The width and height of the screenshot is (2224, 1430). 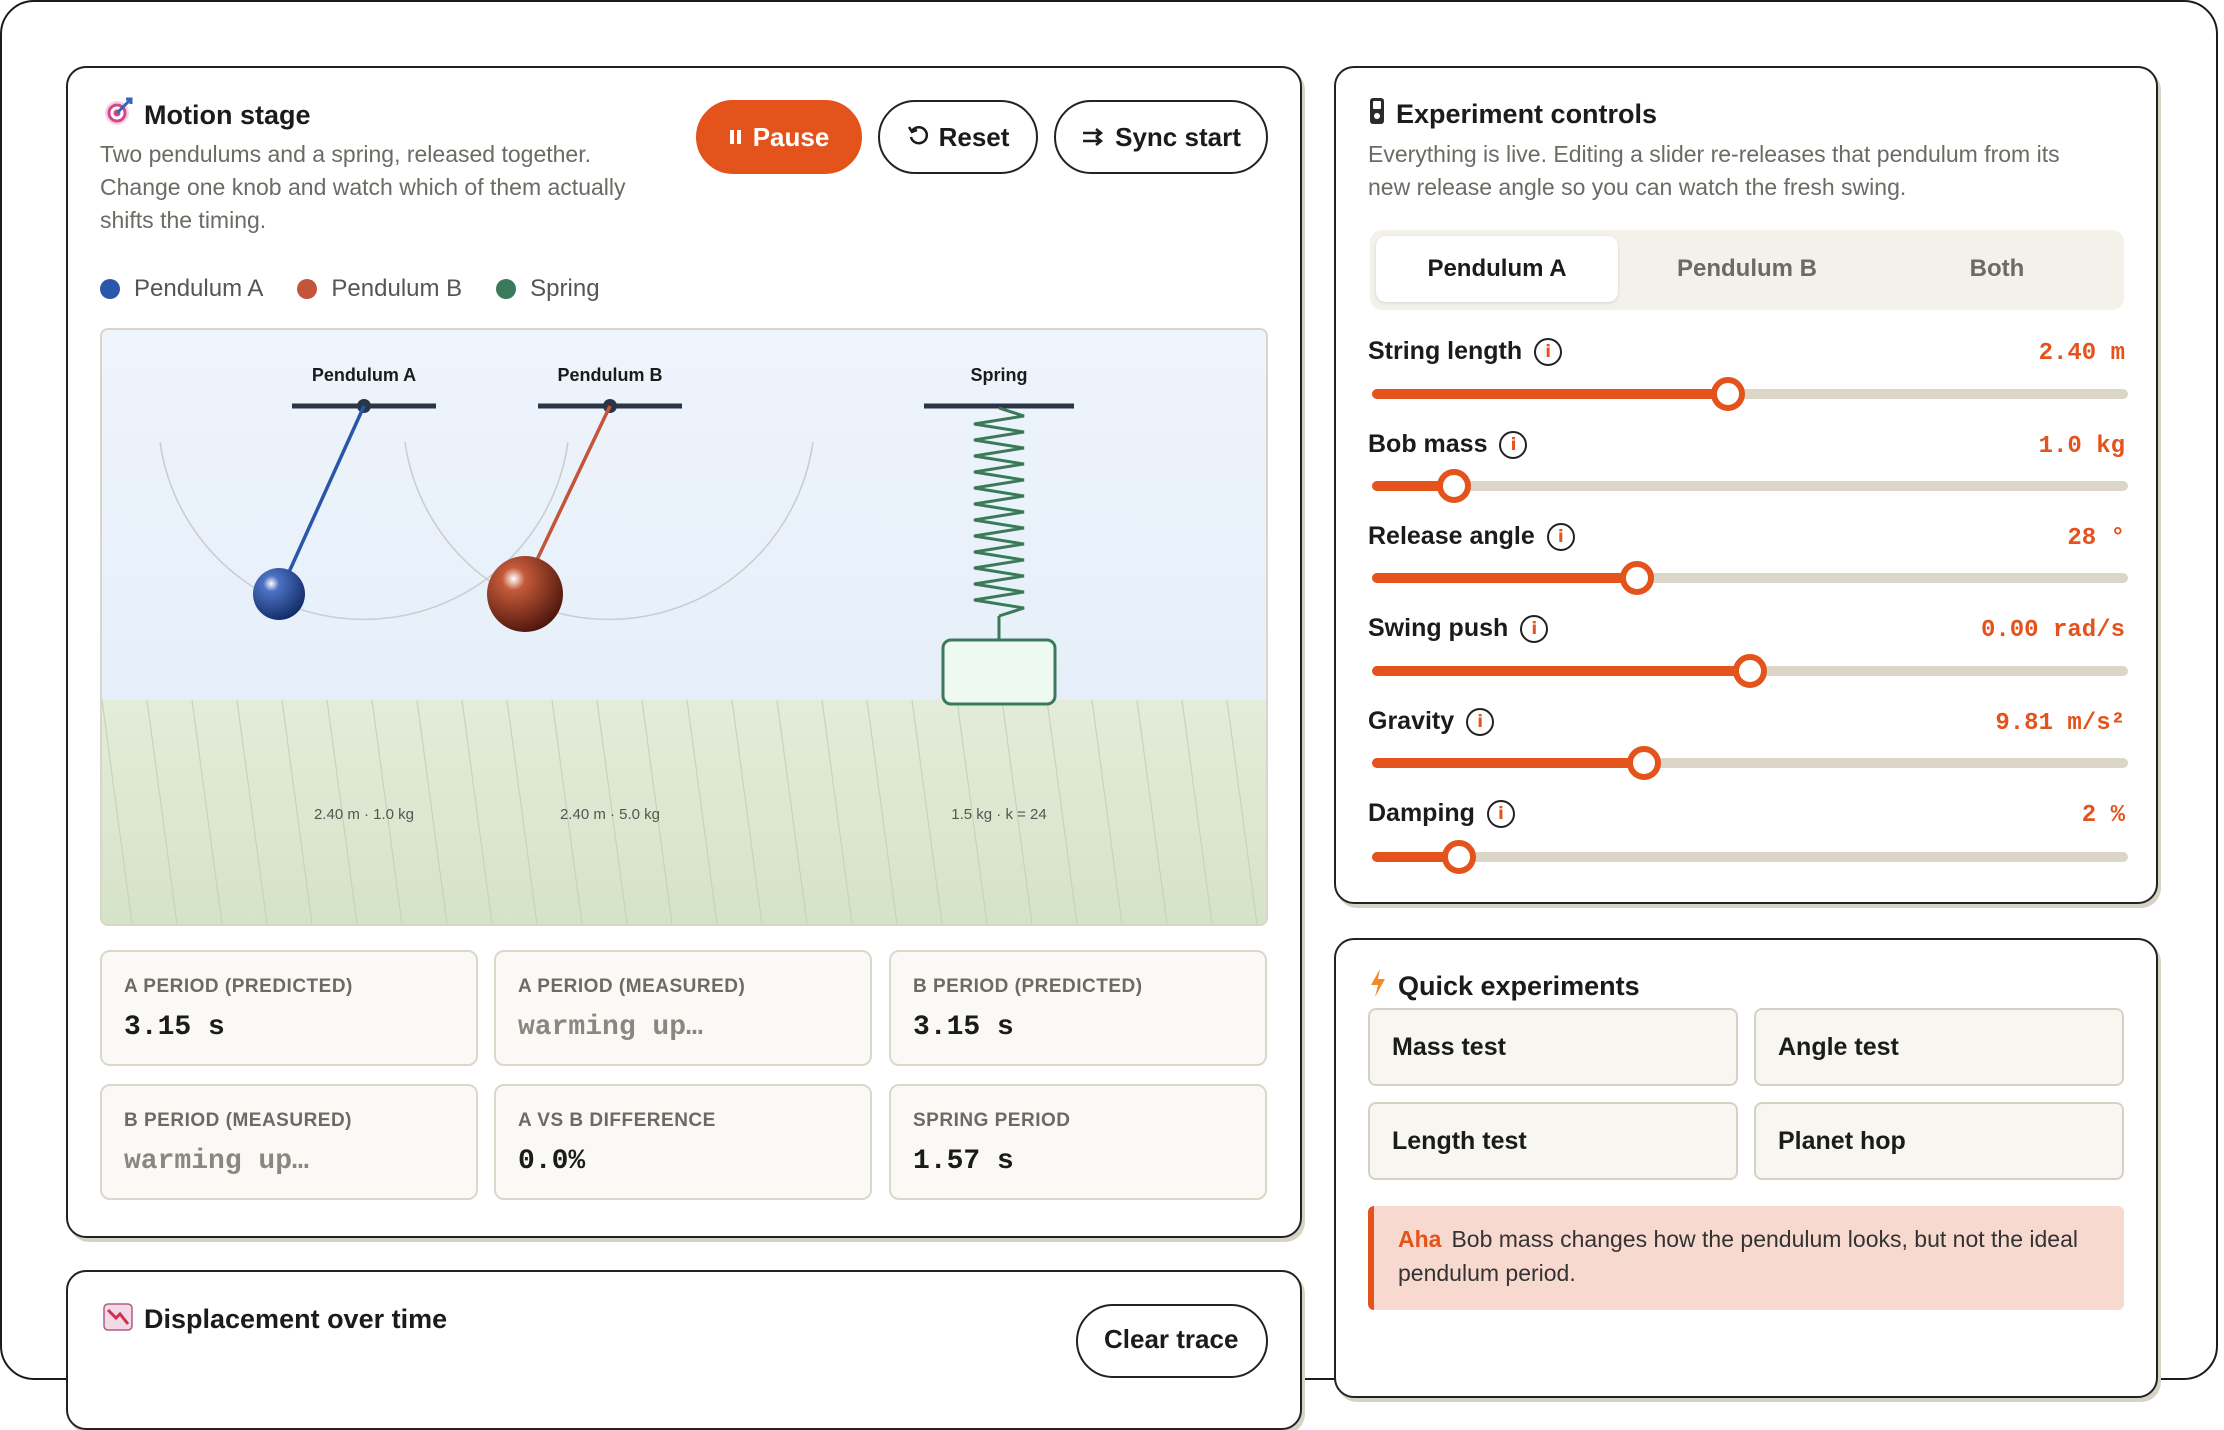 What do you see at coordinates (617, 1120) in the screenshot?
I see `stat-label: A VS B DIFFERENCE` at bounding box center [617, 1120].